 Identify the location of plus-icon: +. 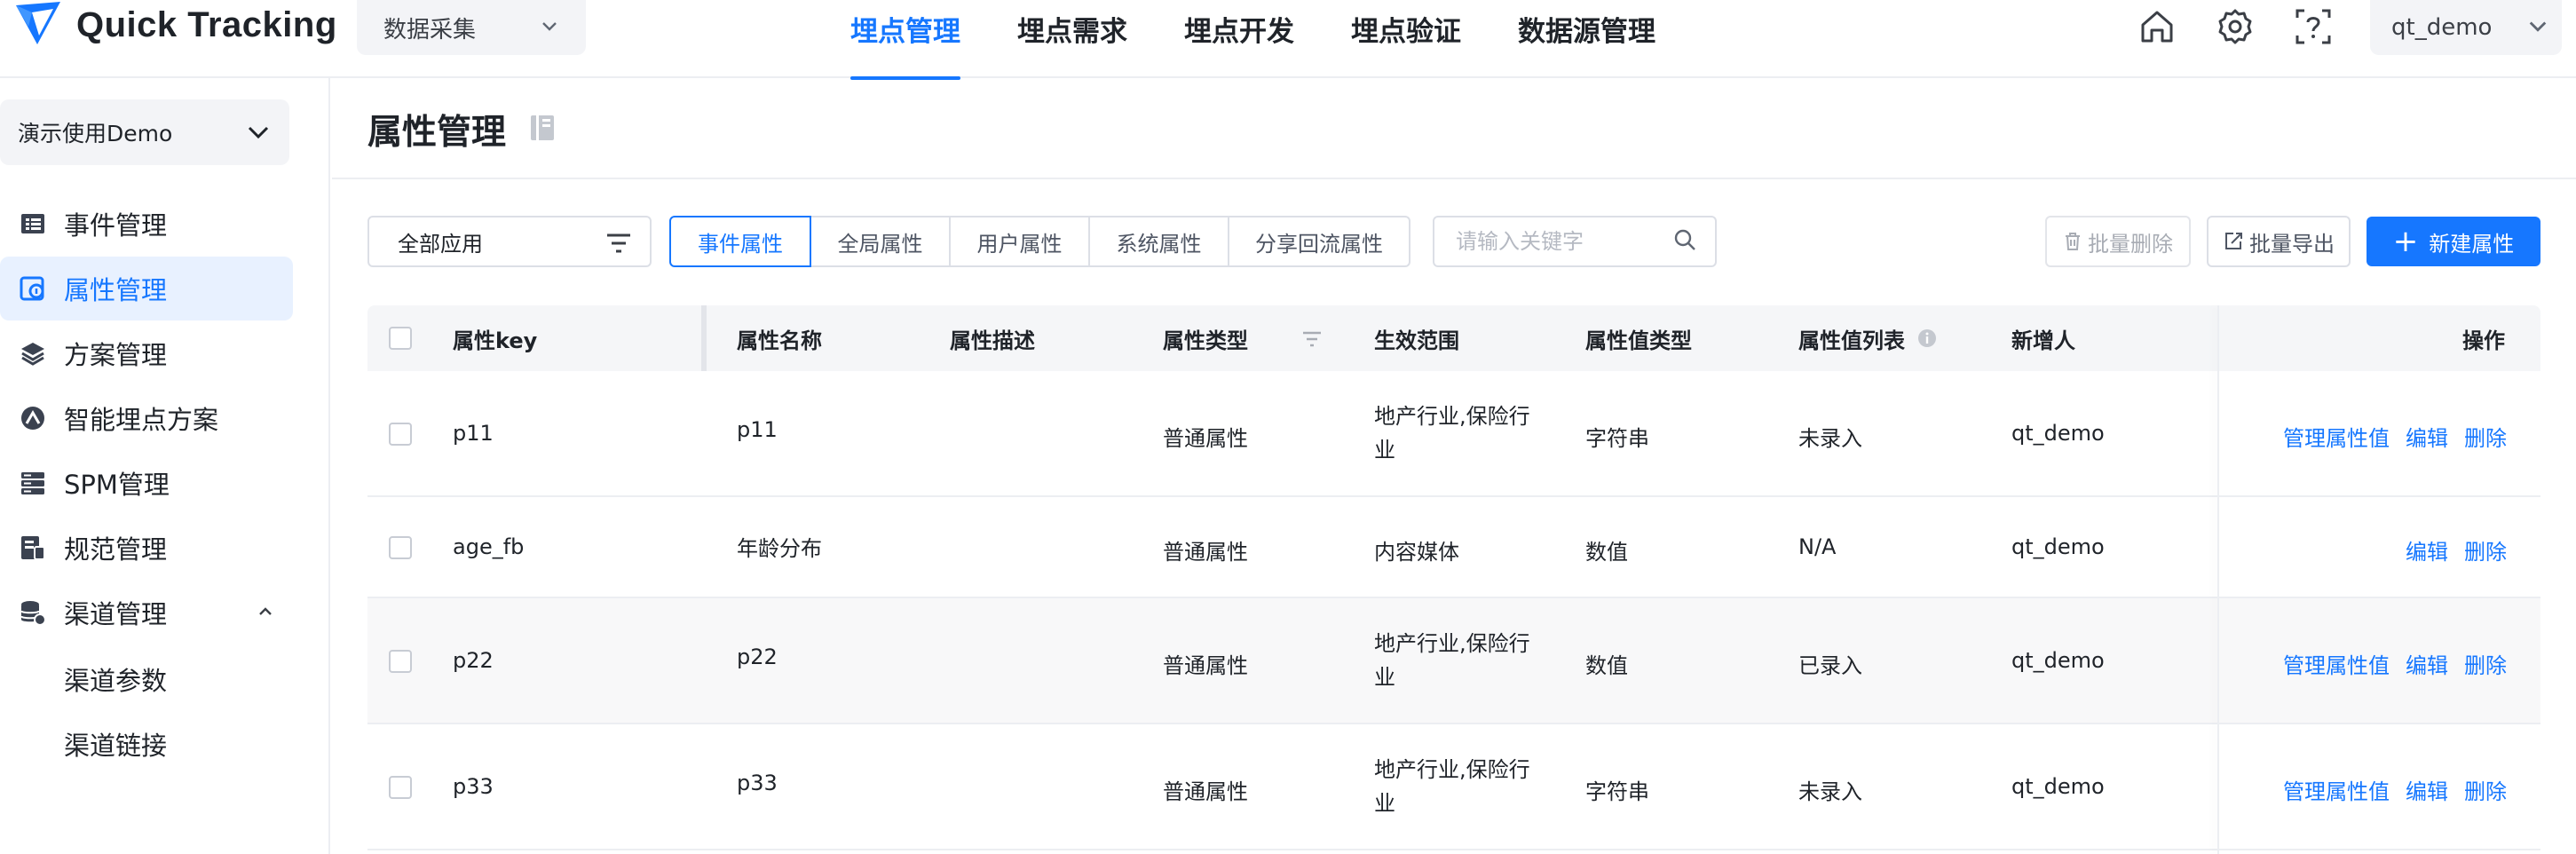
(2405, 241).